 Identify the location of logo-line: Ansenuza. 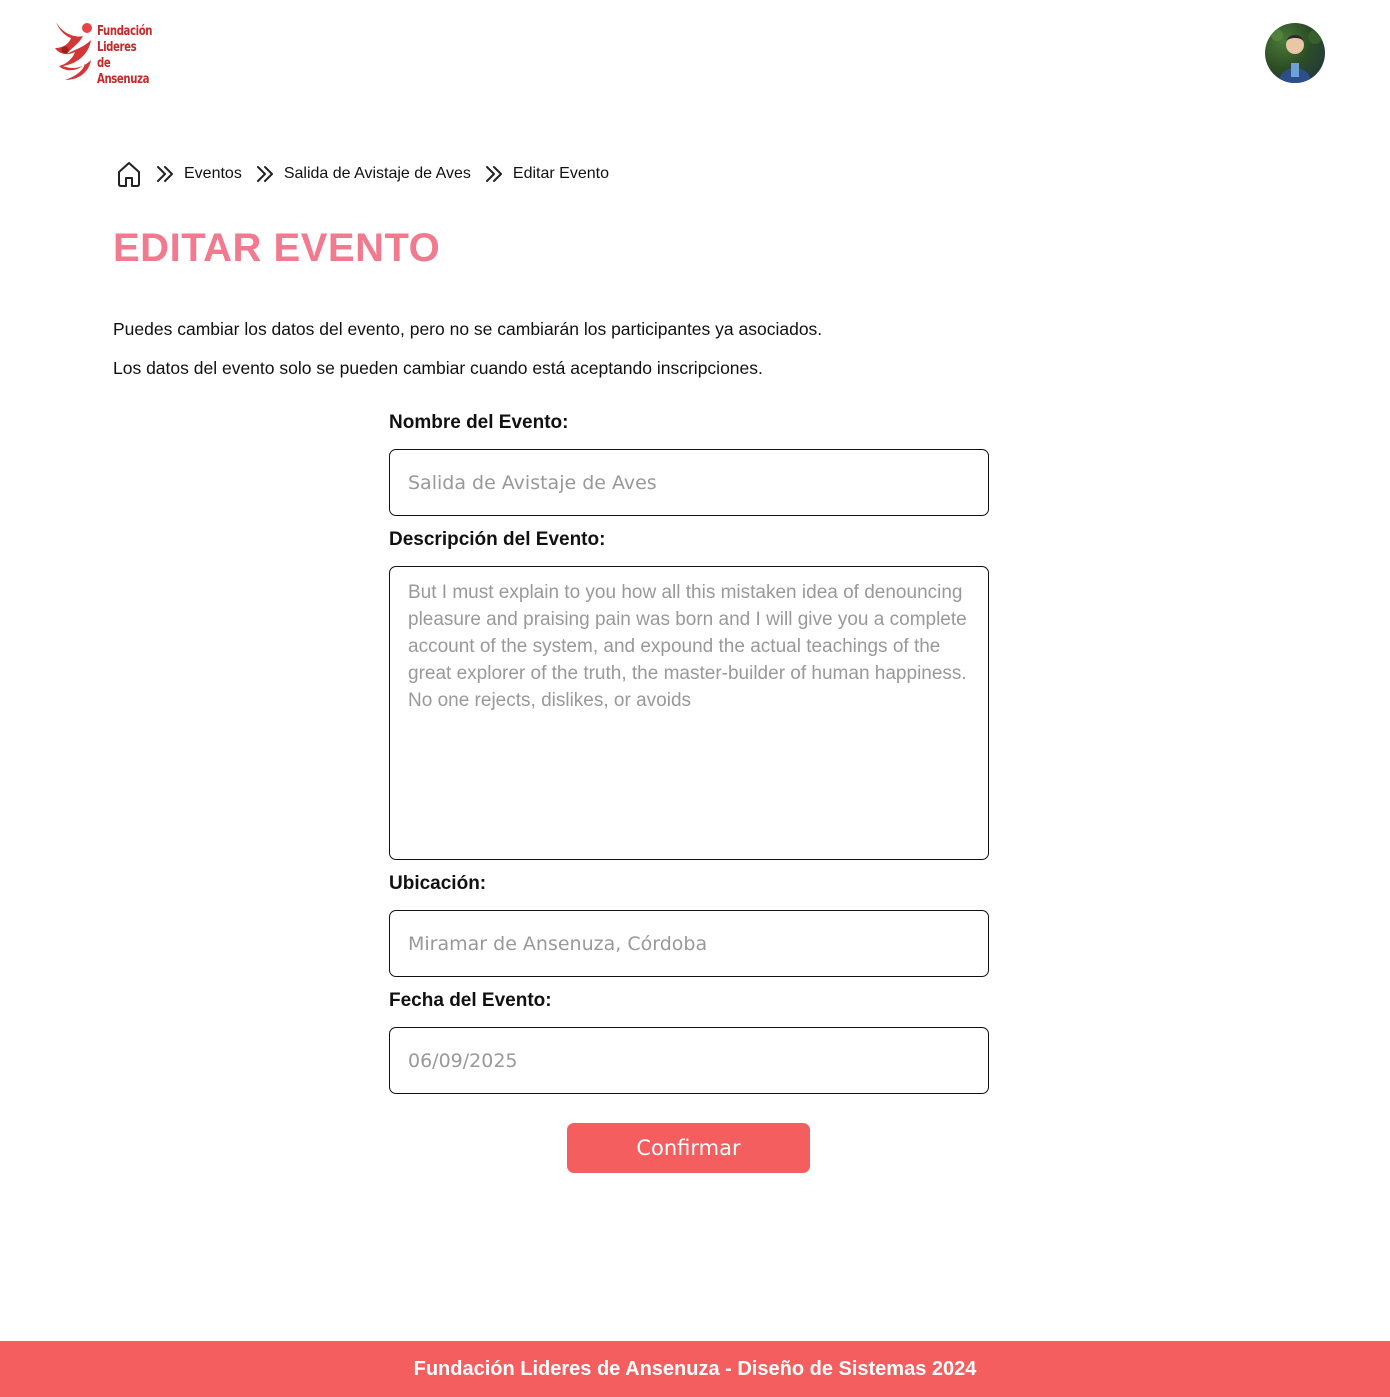
(123, 79).